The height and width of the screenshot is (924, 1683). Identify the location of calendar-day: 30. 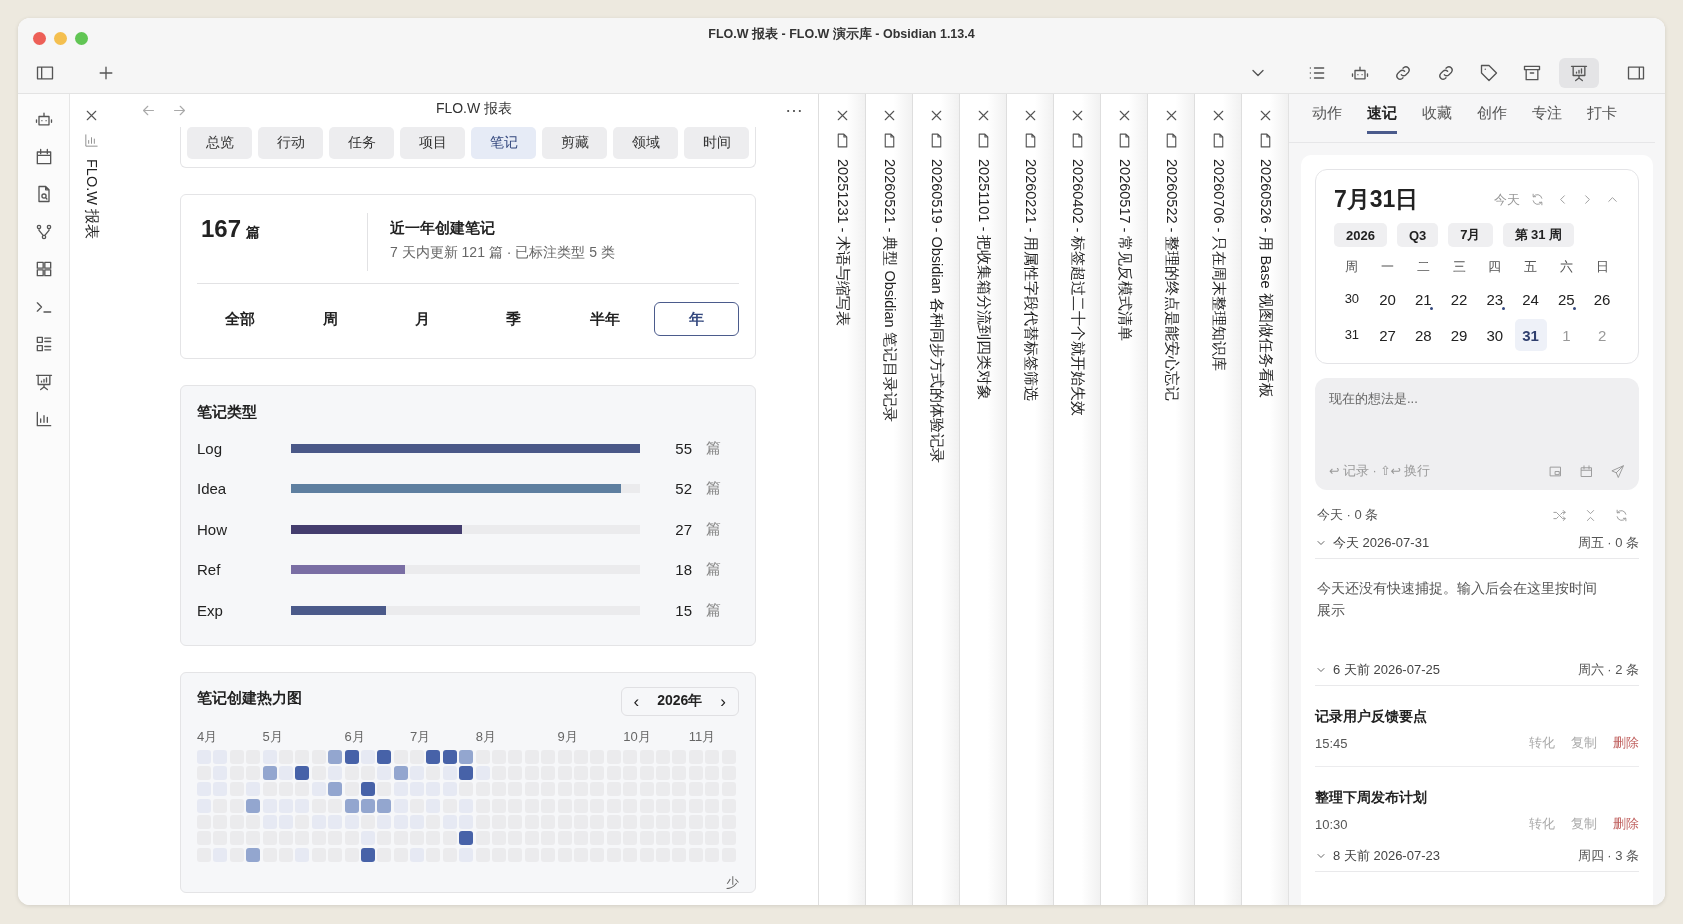
(1495, 335).